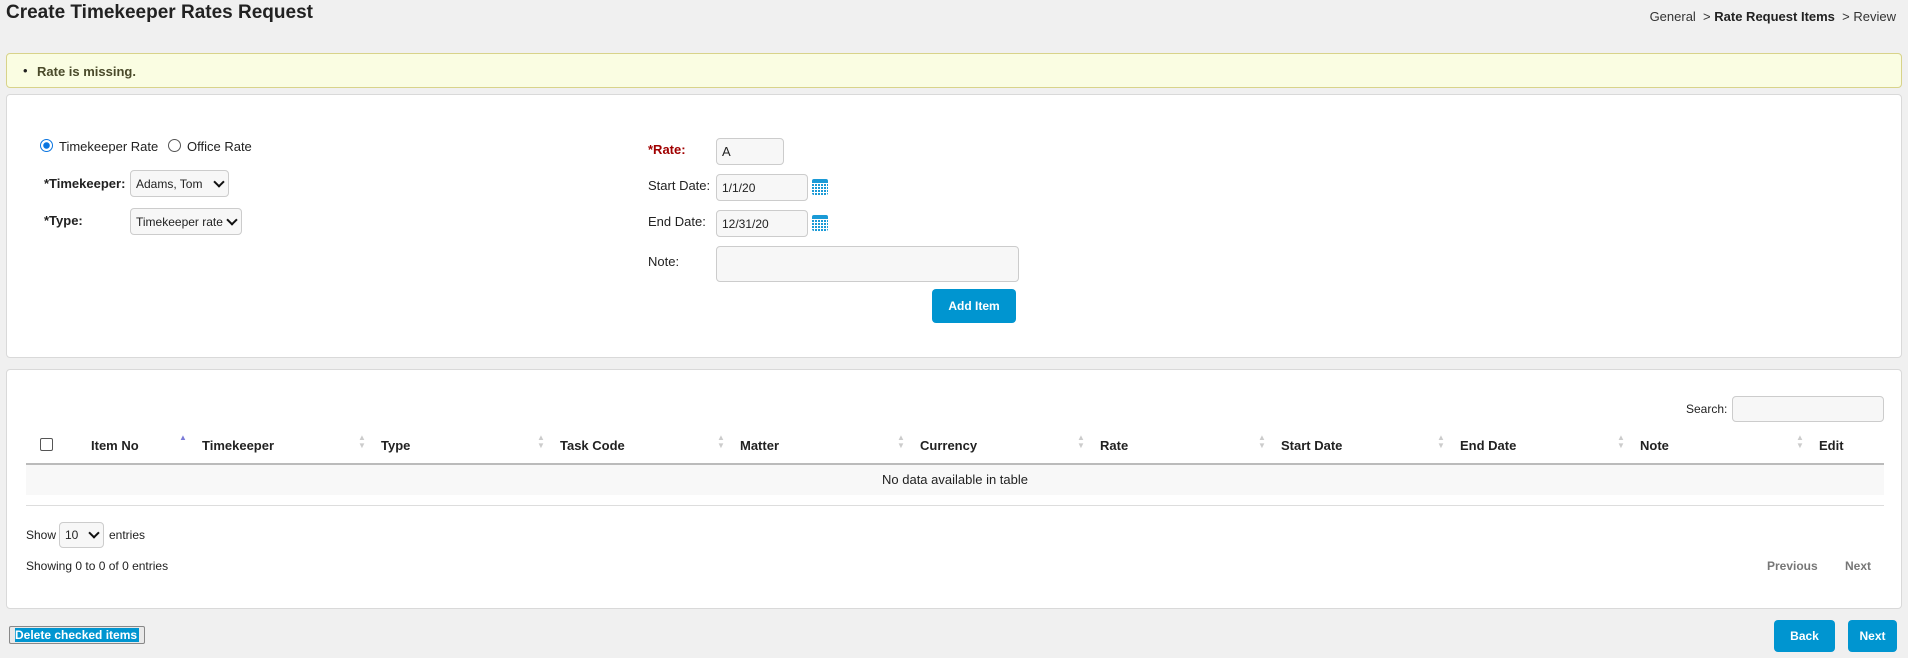 The height and width of the screenshot is (658, 1908). I want to click on breadcrumb-general: General, so click(1672, 16).